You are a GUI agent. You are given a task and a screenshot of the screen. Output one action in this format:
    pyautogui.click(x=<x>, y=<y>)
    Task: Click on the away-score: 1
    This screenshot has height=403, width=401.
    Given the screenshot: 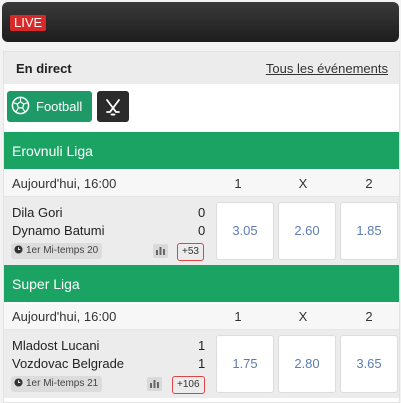 What is the action you would take?
    pyautogui.click(x=202, y=363)
    